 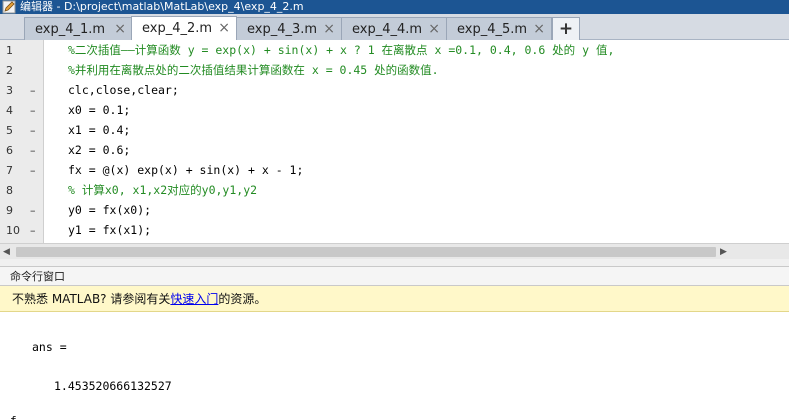 What do you see at coordinates (9, 90) in the screenshot?
I see `line-number: 3` at bounding box center [9, 90].